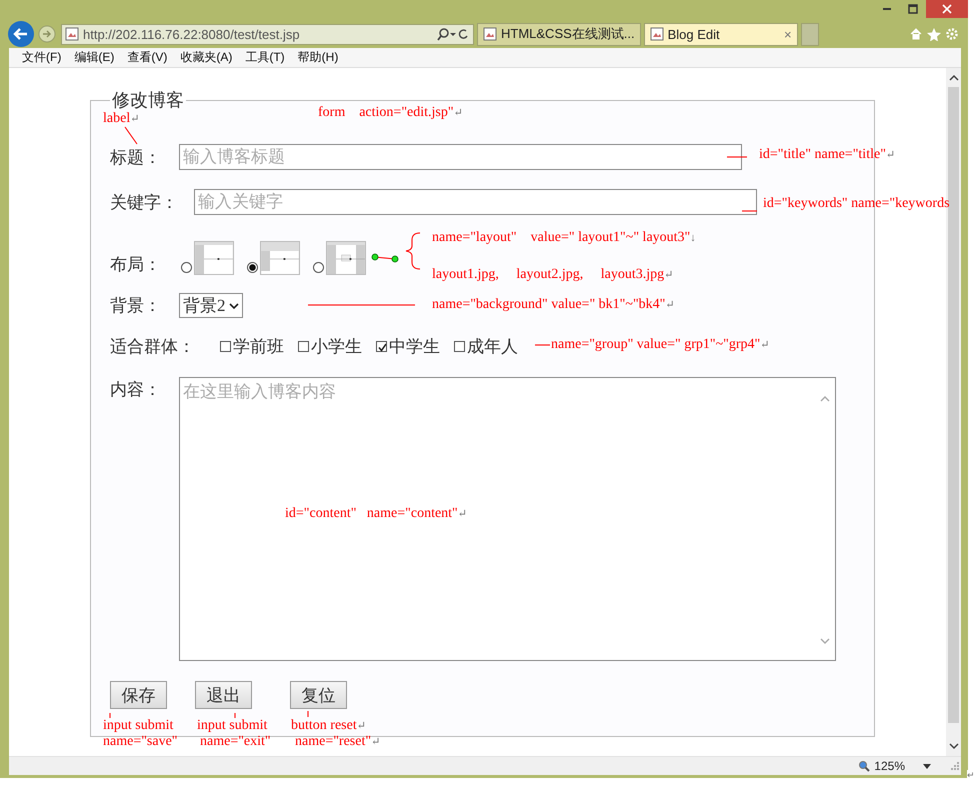  What do you see at coordinates (206, 57) in the screenshot?
I see `menu-item: 收藏夹(A)` at bounding box center [206, 57].